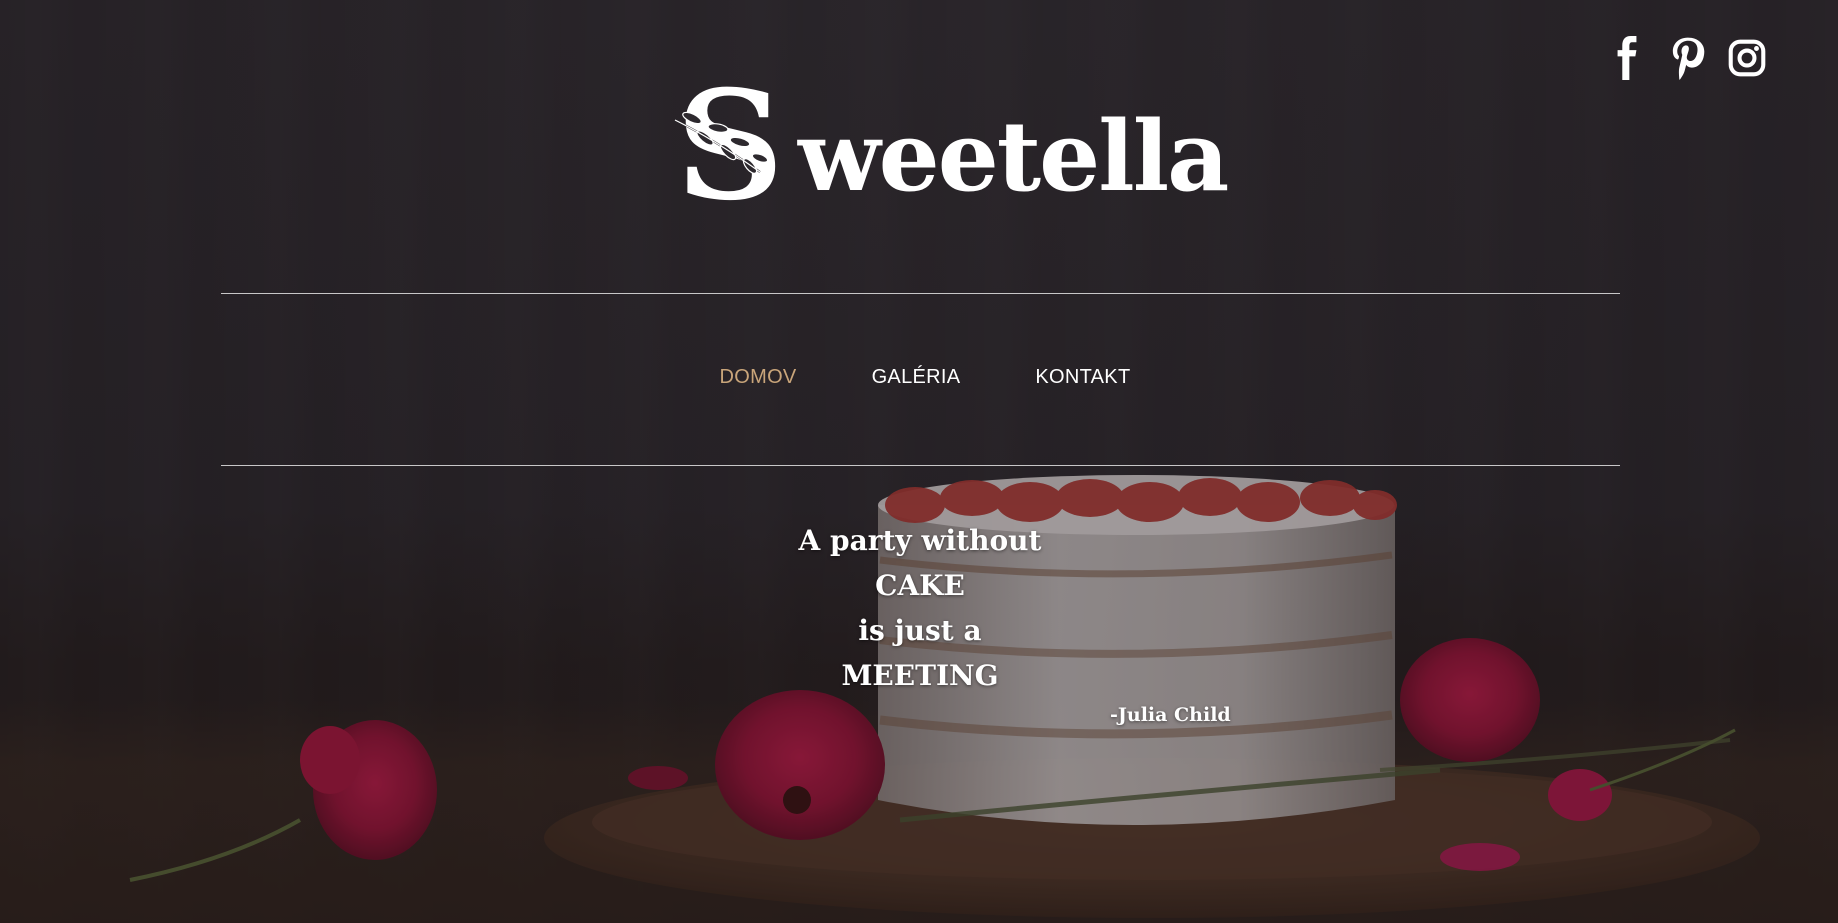  Describe the element at coordinates (920, 585) in the screenshot. I see `quote-line: CAKE` at that location.